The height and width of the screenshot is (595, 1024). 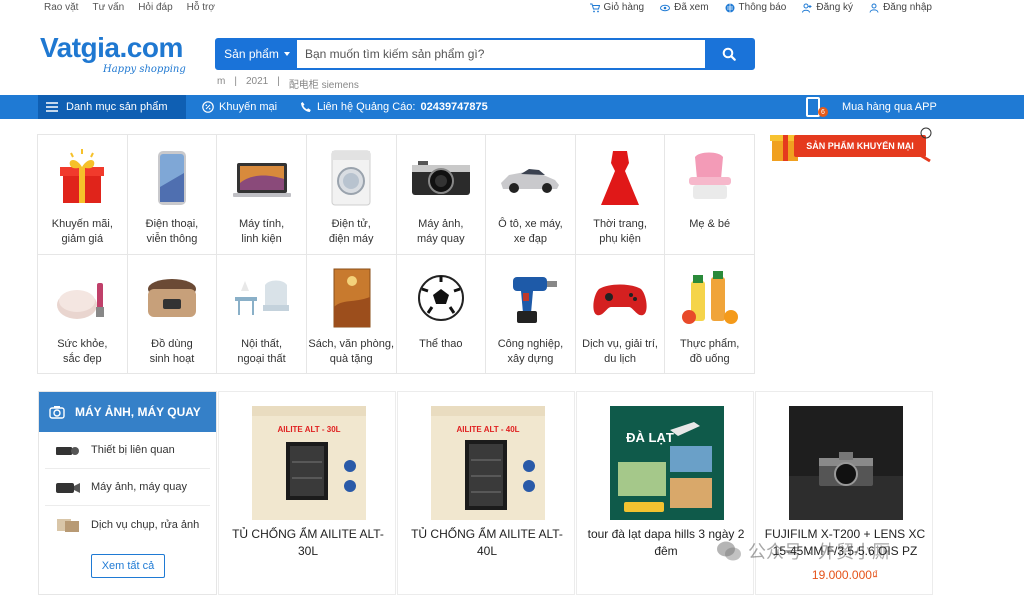 I want to click on category-label: Điện thoại, viễn thông, so click(x=172, y=231).